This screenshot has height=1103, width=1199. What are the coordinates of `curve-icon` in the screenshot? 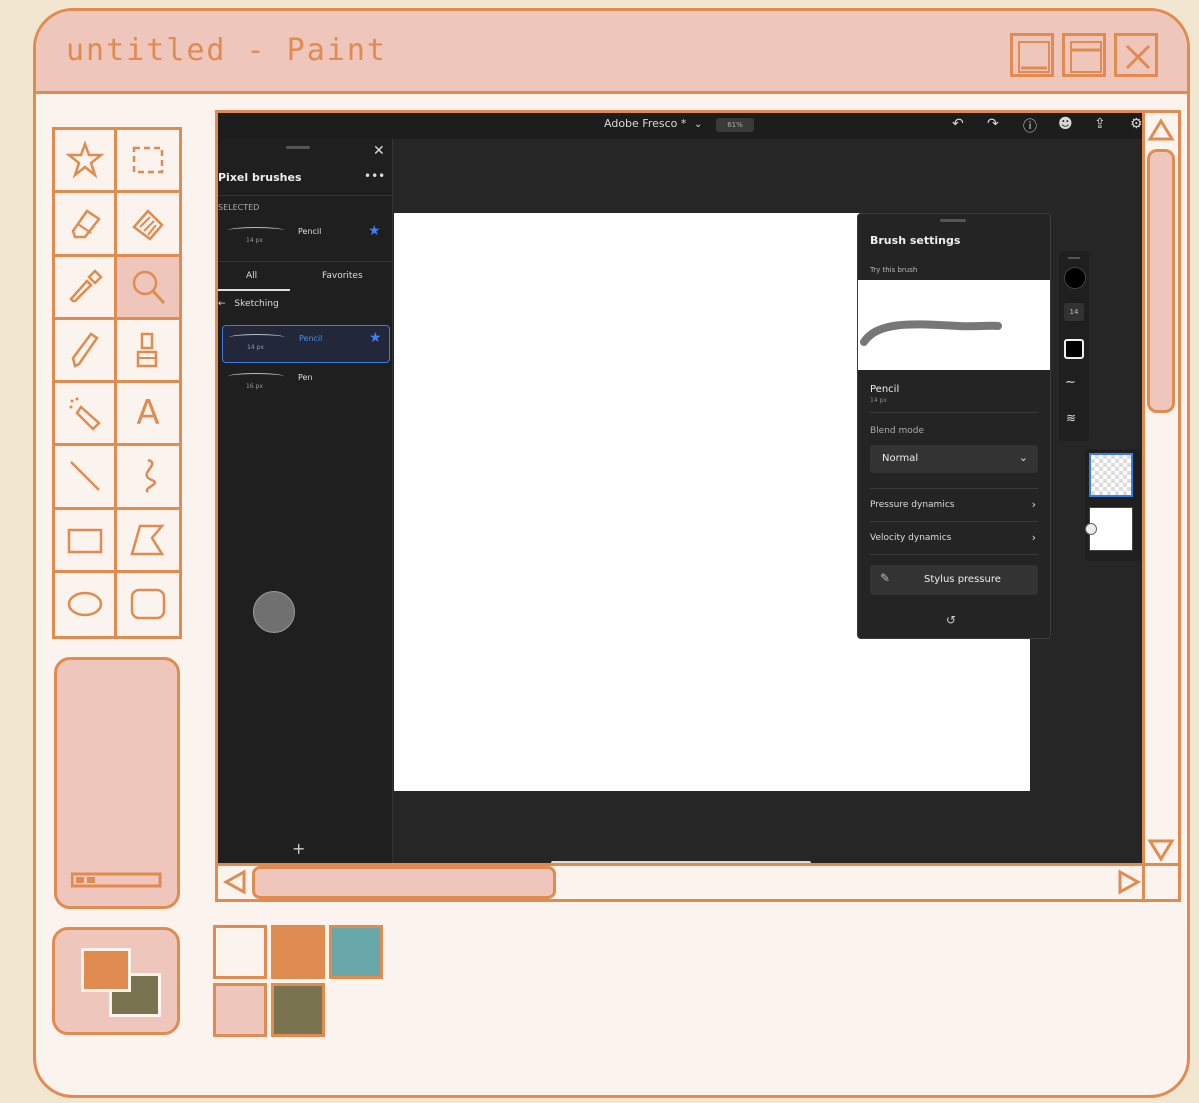 It's located at (150, 476).